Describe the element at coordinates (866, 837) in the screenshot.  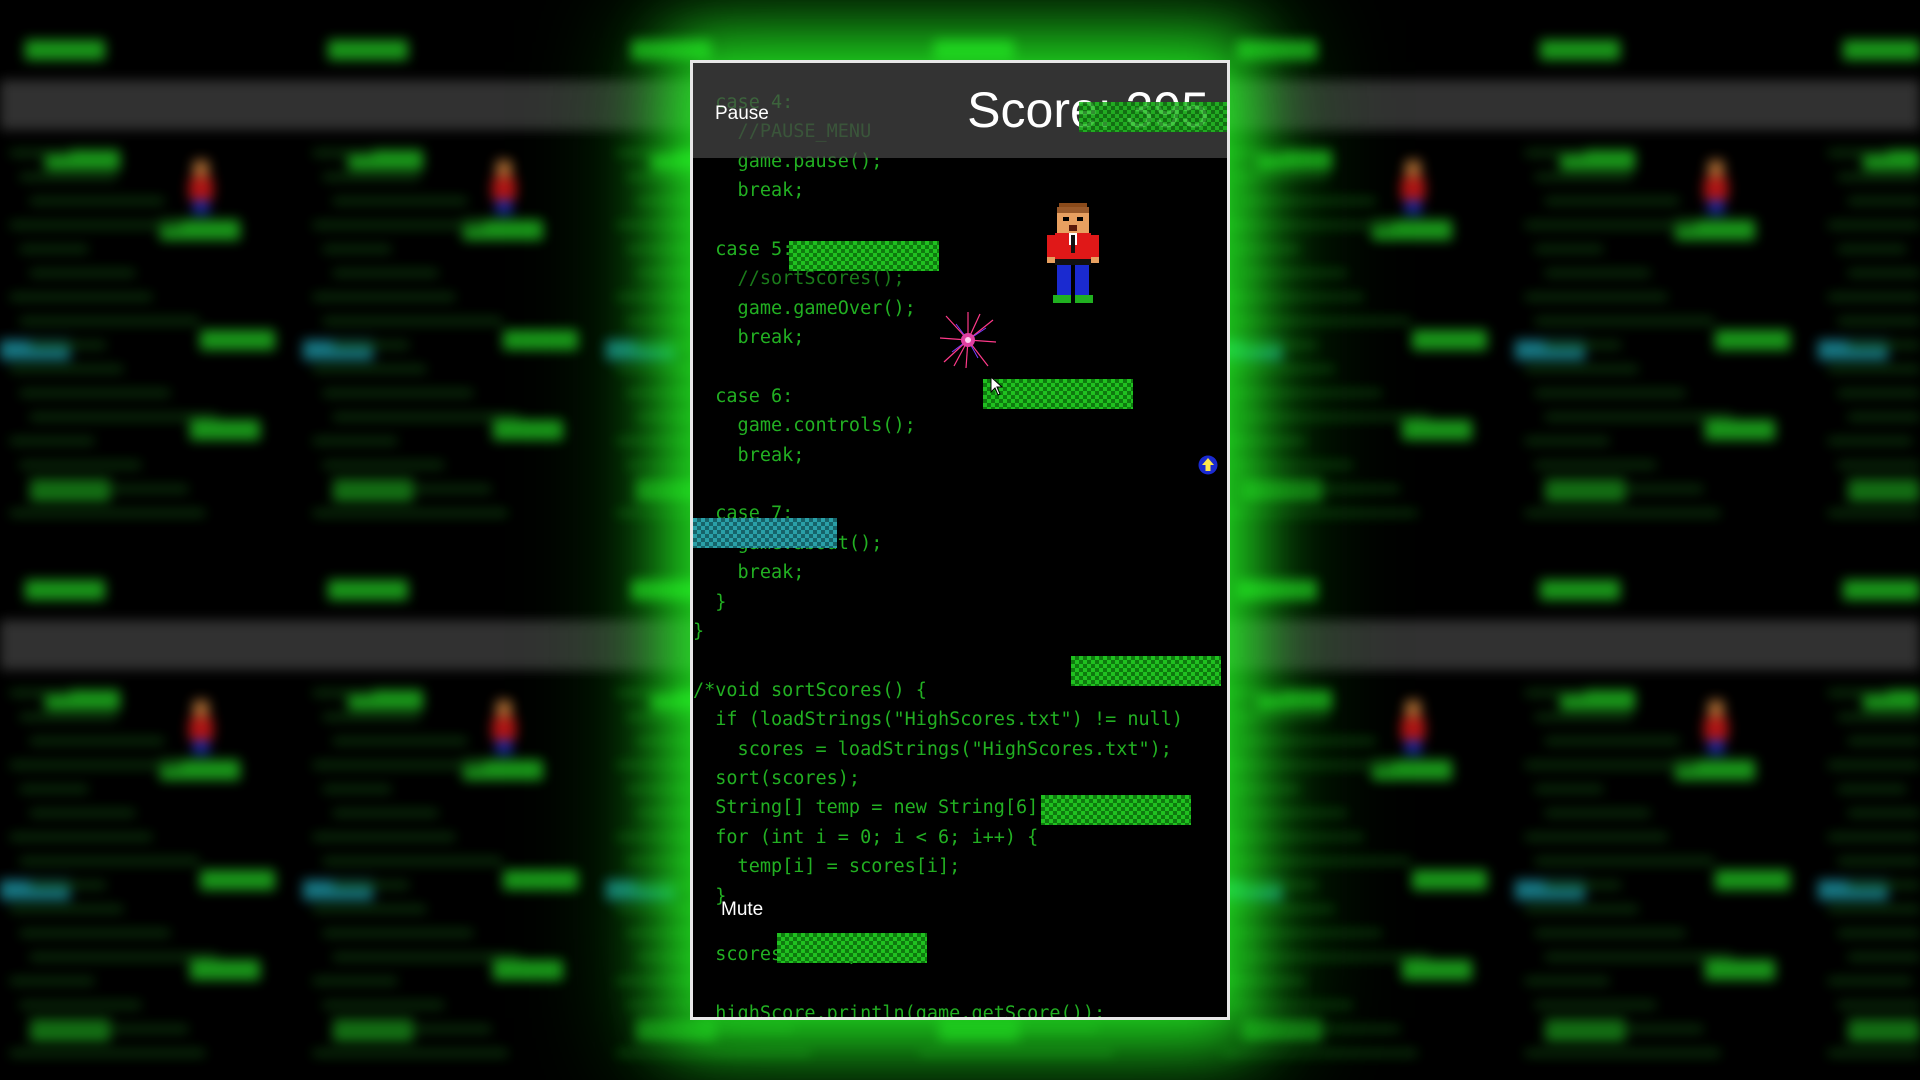
I see `code-line: for (int i = 0; i < 6; i++) {` at that location.